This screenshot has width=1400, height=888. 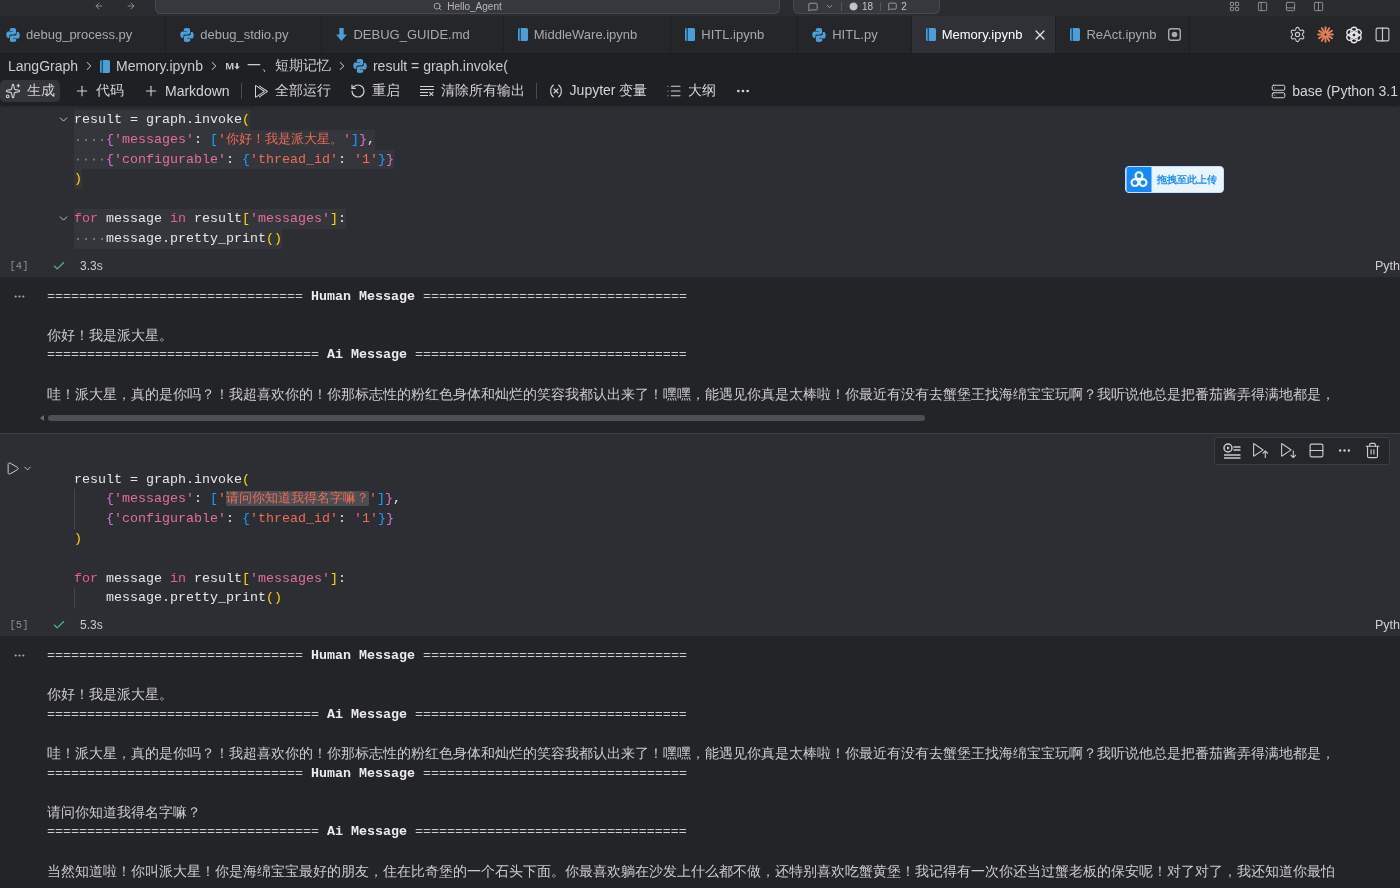 I want to click on execution-time: 3.3s, so click(x=91, y=265).